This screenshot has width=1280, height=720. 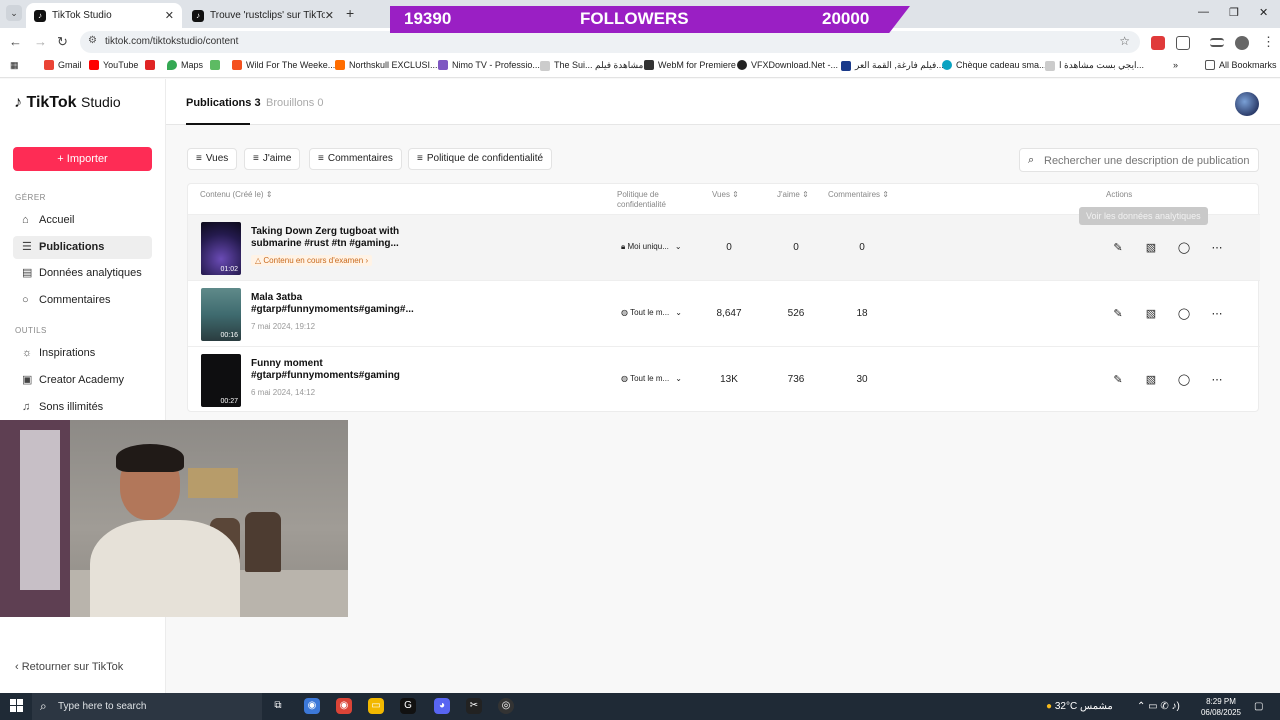 I want to click on filter-comments: ≡ Commentaires, so click(x=355, y=159).